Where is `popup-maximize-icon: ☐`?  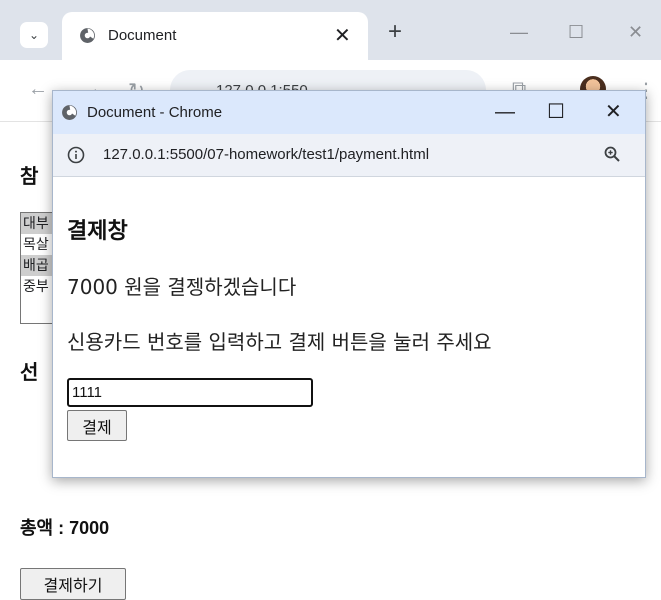
popup-maximize-icon: ☐ is located at coordinates (556, 112).